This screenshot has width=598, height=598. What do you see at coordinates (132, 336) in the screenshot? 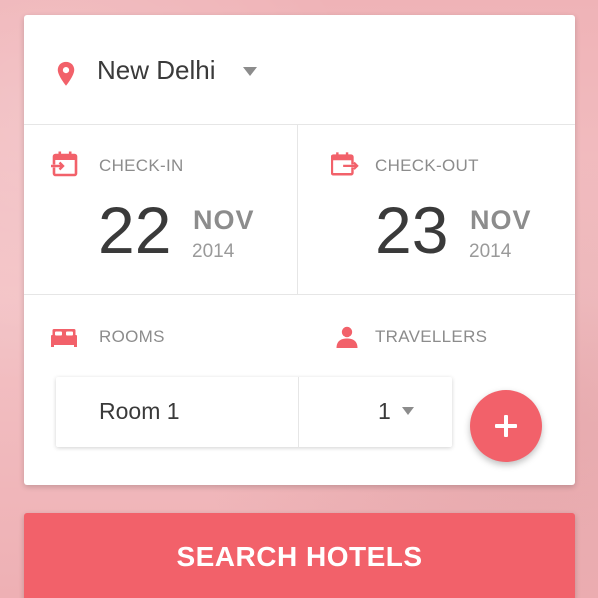
I see `rooms-label: ROOMS` at bounding box center [132, 336].